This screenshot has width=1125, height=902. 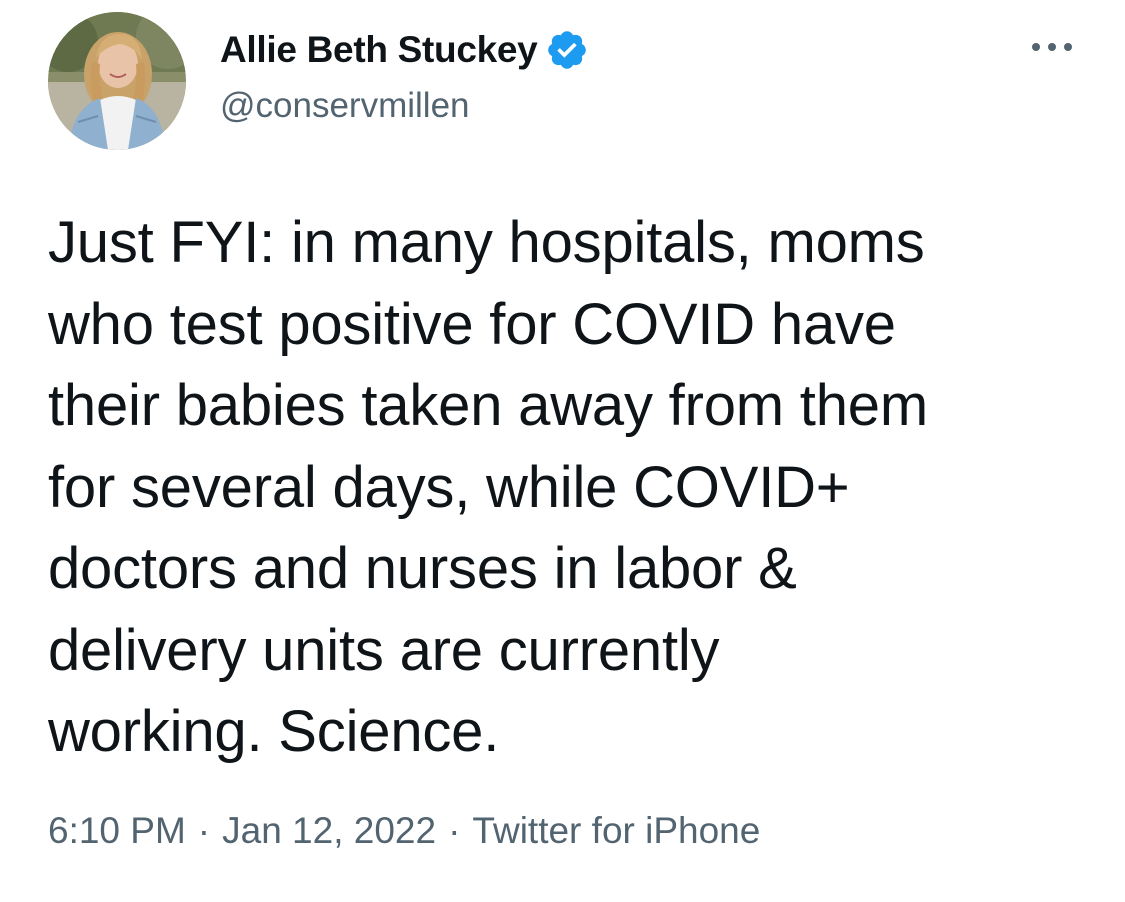 What do you see at coordinates (449, 487) in the screenshot?
I see `tweet-text-line: for several days, while COVID+` at bounding box center [449, 487].